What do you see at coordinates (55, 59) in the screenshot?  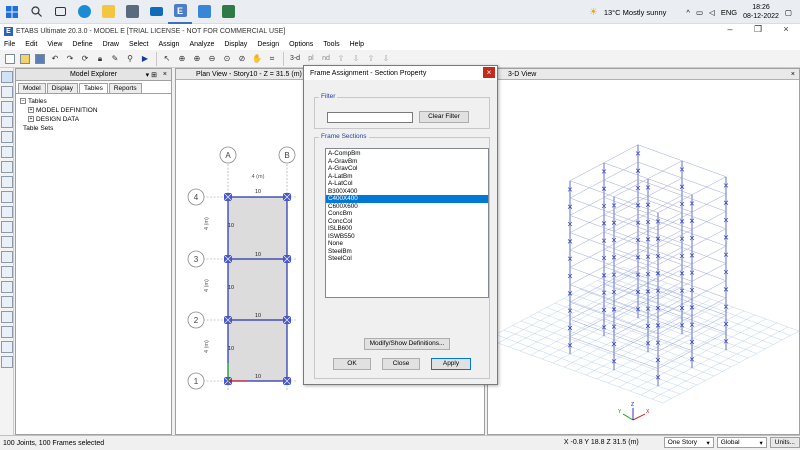 I see `undo-icon: ↶` at bounding box center [55, 59].